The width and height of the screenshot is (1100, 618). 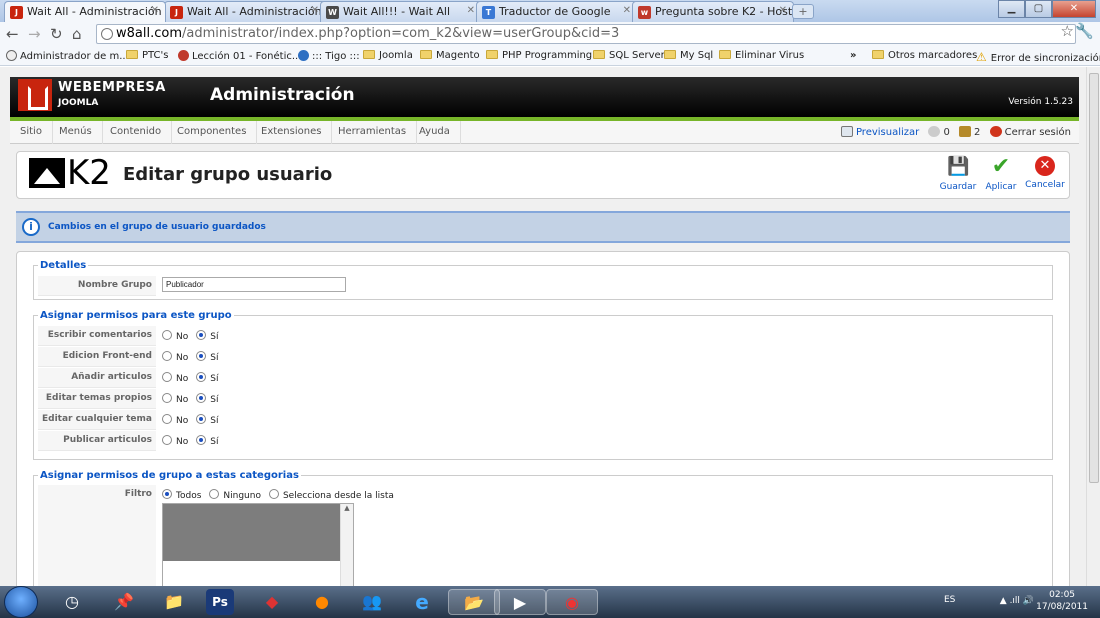 I want to click on translate-favicon-icon: T, so click(x=488, y=12).